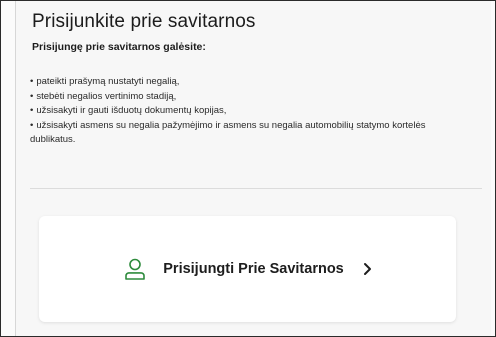 This screenshot has height=337, width=496. Describe the element at coordinates (256, 188) in the screenshot. I see `divider` at that location.